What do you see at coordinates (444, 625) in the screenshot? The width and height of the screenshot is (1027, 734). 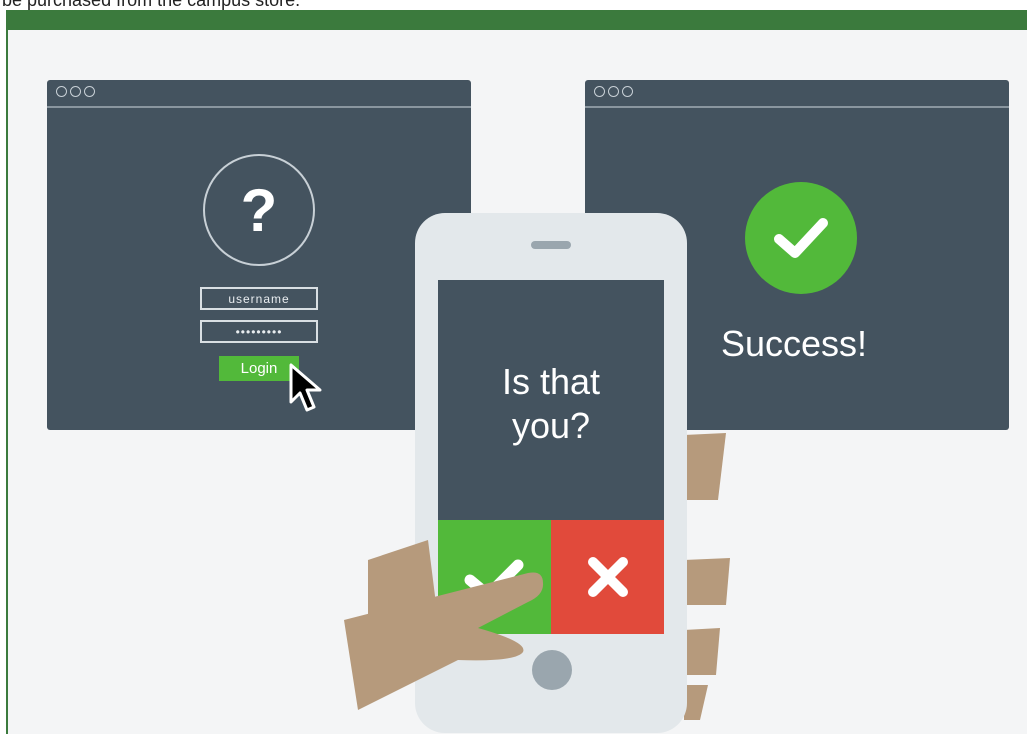 I see `thumb-illustration` at bounding box center [444, 625].